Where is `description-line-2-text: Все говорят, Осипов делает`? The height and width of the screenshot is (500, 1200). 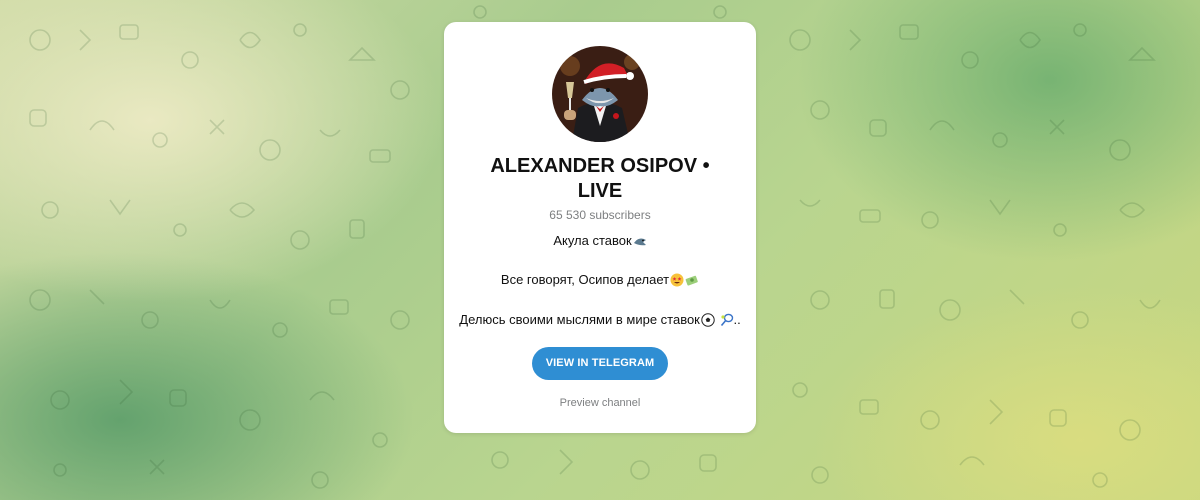
description-line-2-text: Все говорят, Осипов делает is located at coordinates (585, 279).